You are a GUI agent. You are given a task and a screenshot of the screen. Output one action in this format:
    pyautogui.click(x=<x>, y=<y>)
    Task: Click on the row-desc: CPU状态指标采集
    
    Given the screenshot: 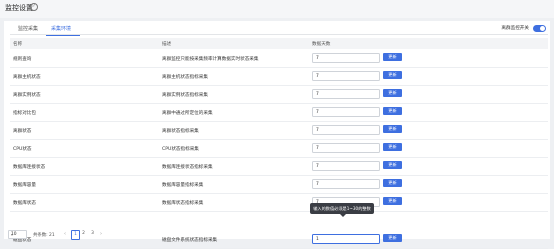 What is the action you would take?
    pyautogui.click(x=180, y=149)
    